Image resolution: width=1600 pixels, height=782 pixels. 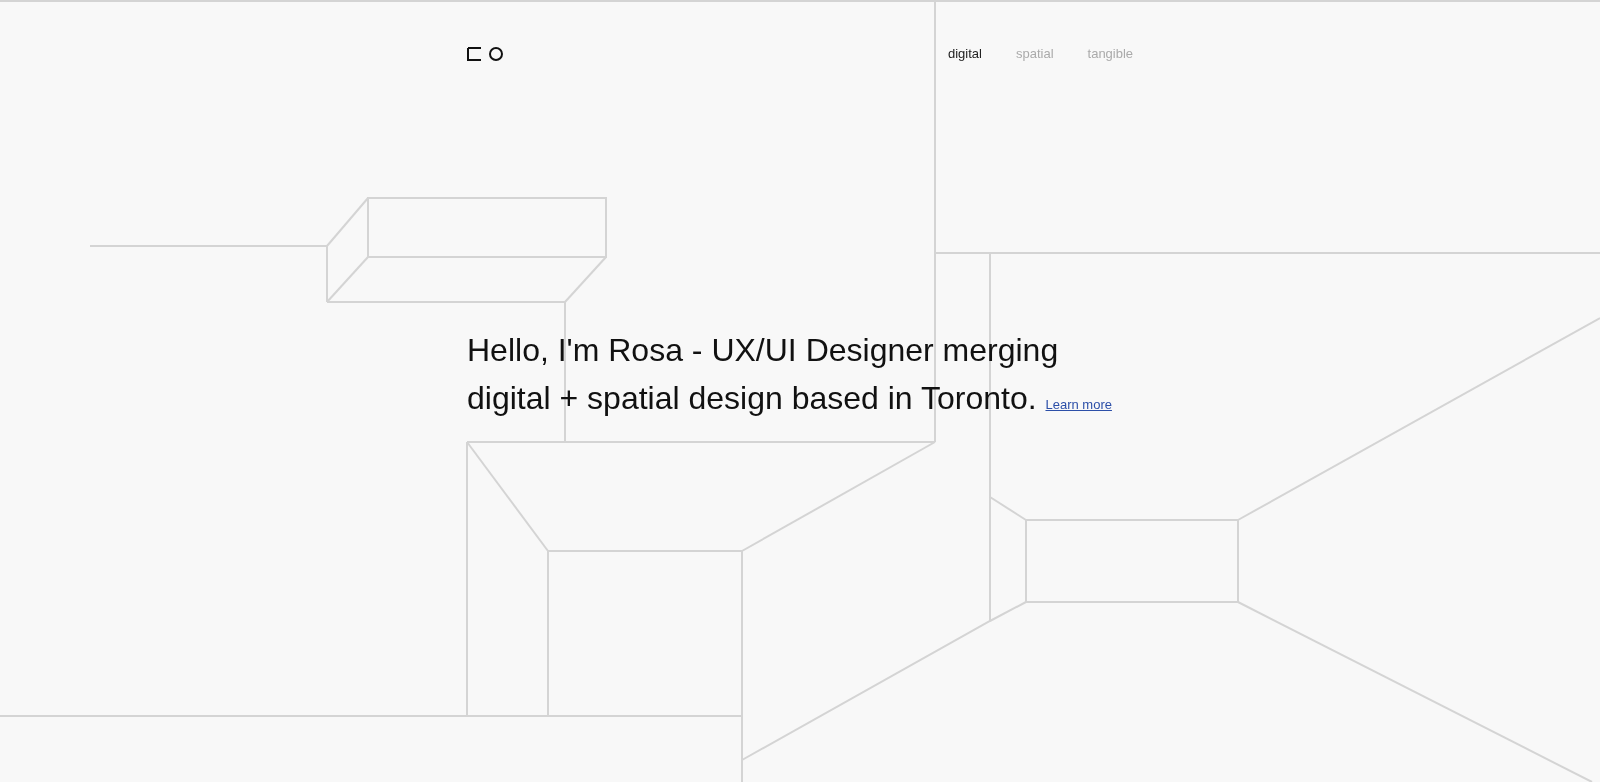 I want to click on nav-link: digital, so click(x=965, y=54).